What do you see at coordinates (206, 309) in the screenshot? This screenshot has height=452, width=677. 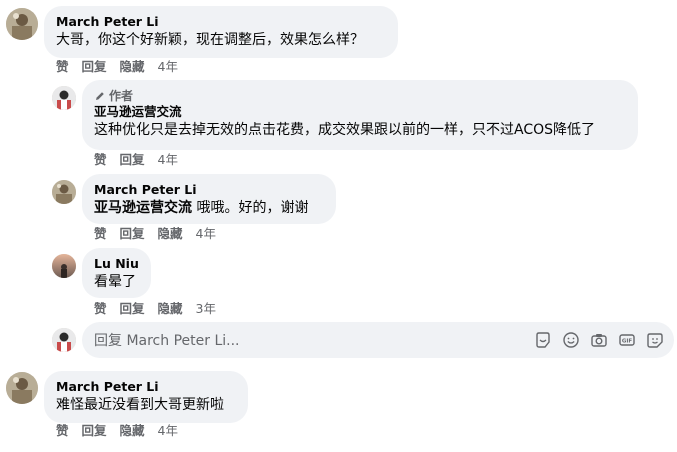 I see `comment-timestamp: 3年` at bounding box center [206, 309].